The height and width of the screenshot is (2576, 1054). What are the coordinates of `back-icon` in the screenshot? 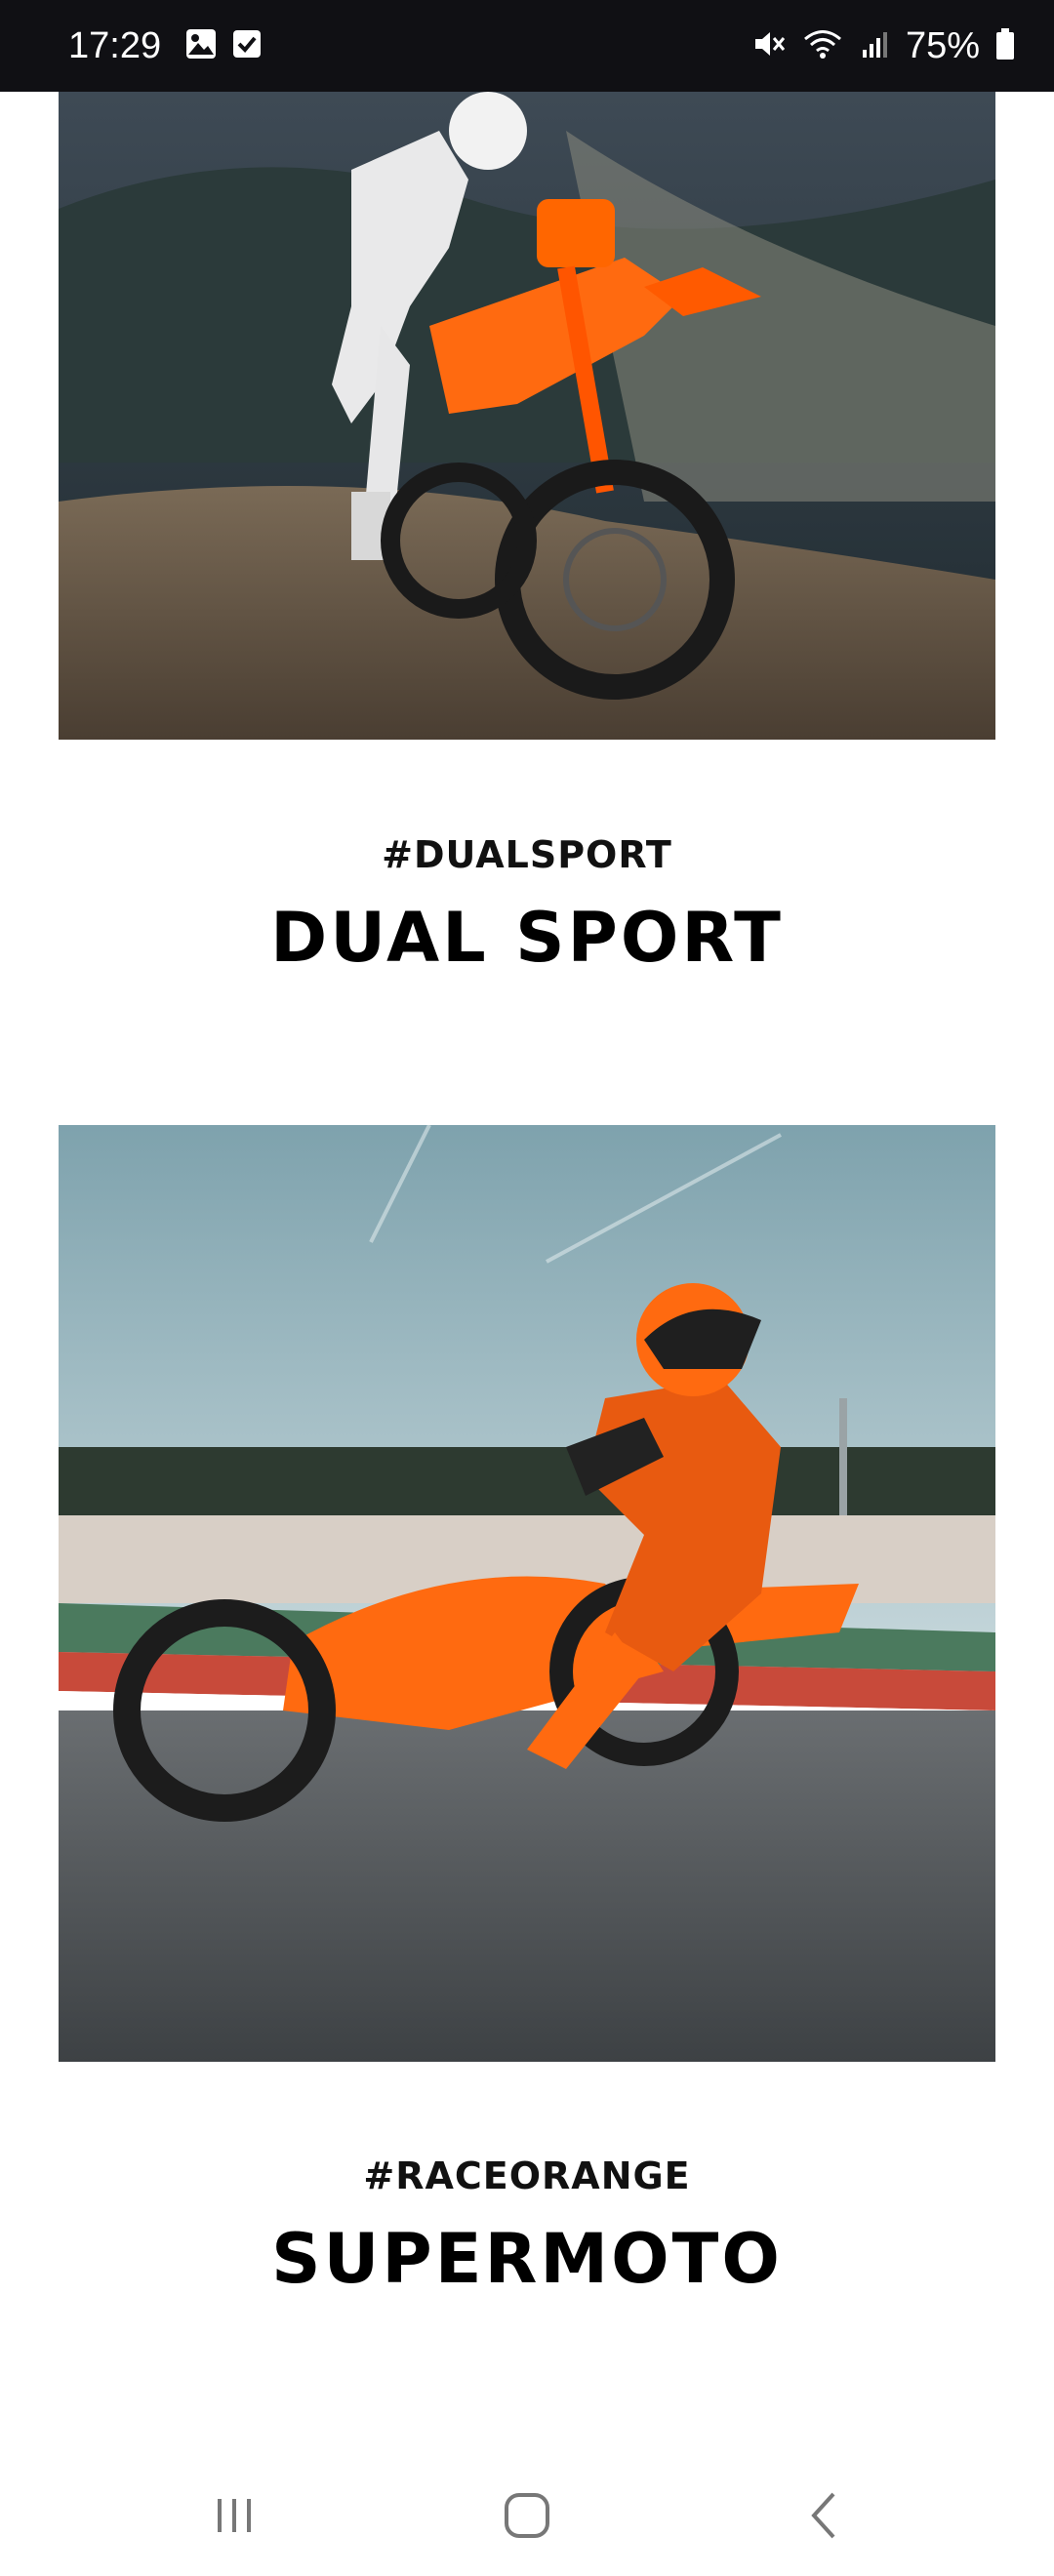 It's located at (823, 2517).